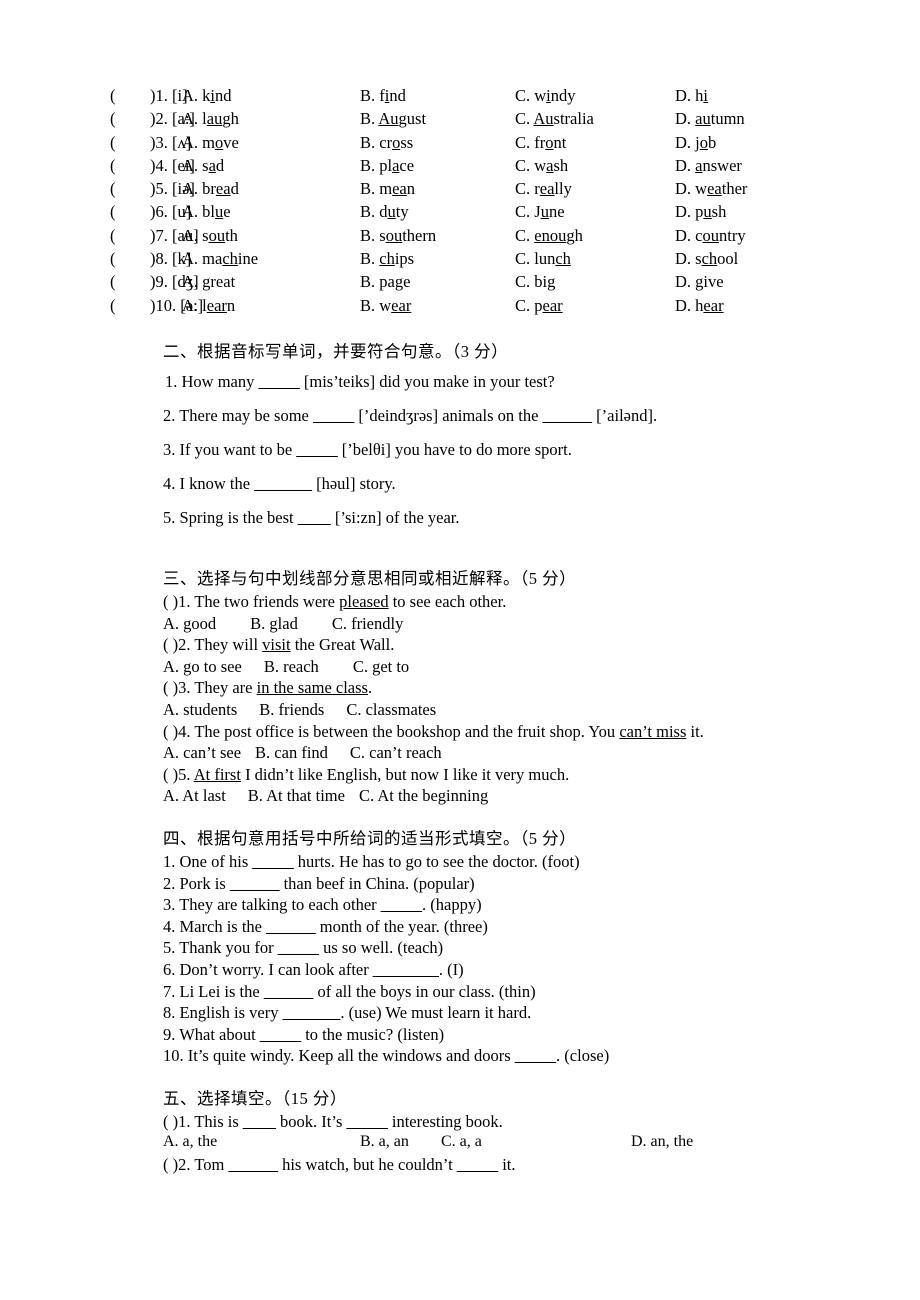 Image resolution: width=920 pixels, height=1300 pixels. I want to click on option-a: A. laugh, so click(210, 118).